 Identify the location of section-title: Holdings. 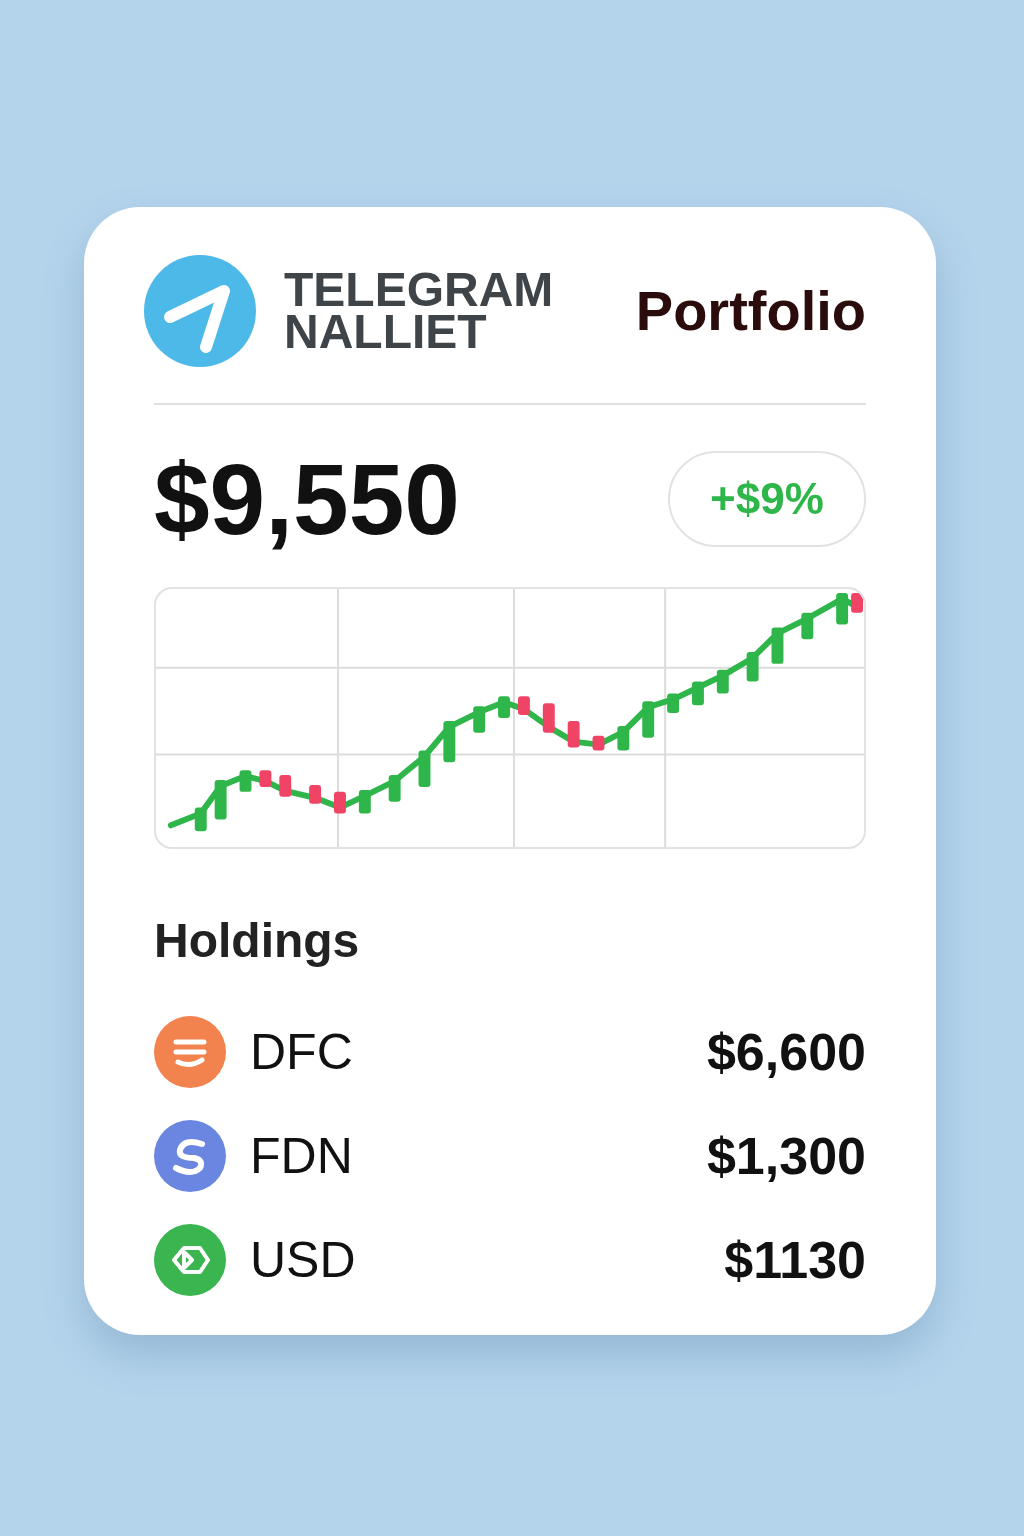
(257, 941).